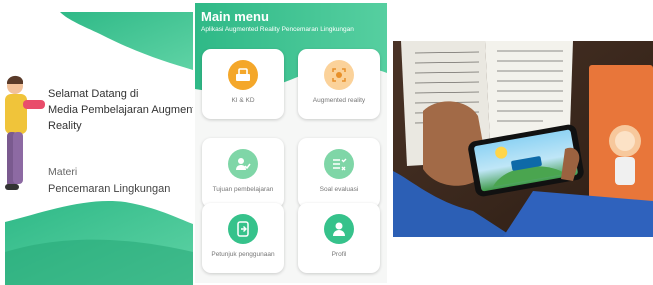 The width and height of the screenshot is (653, 285). I want to click on welcome-line-1: Selamat Datang di, so click(93, 94).